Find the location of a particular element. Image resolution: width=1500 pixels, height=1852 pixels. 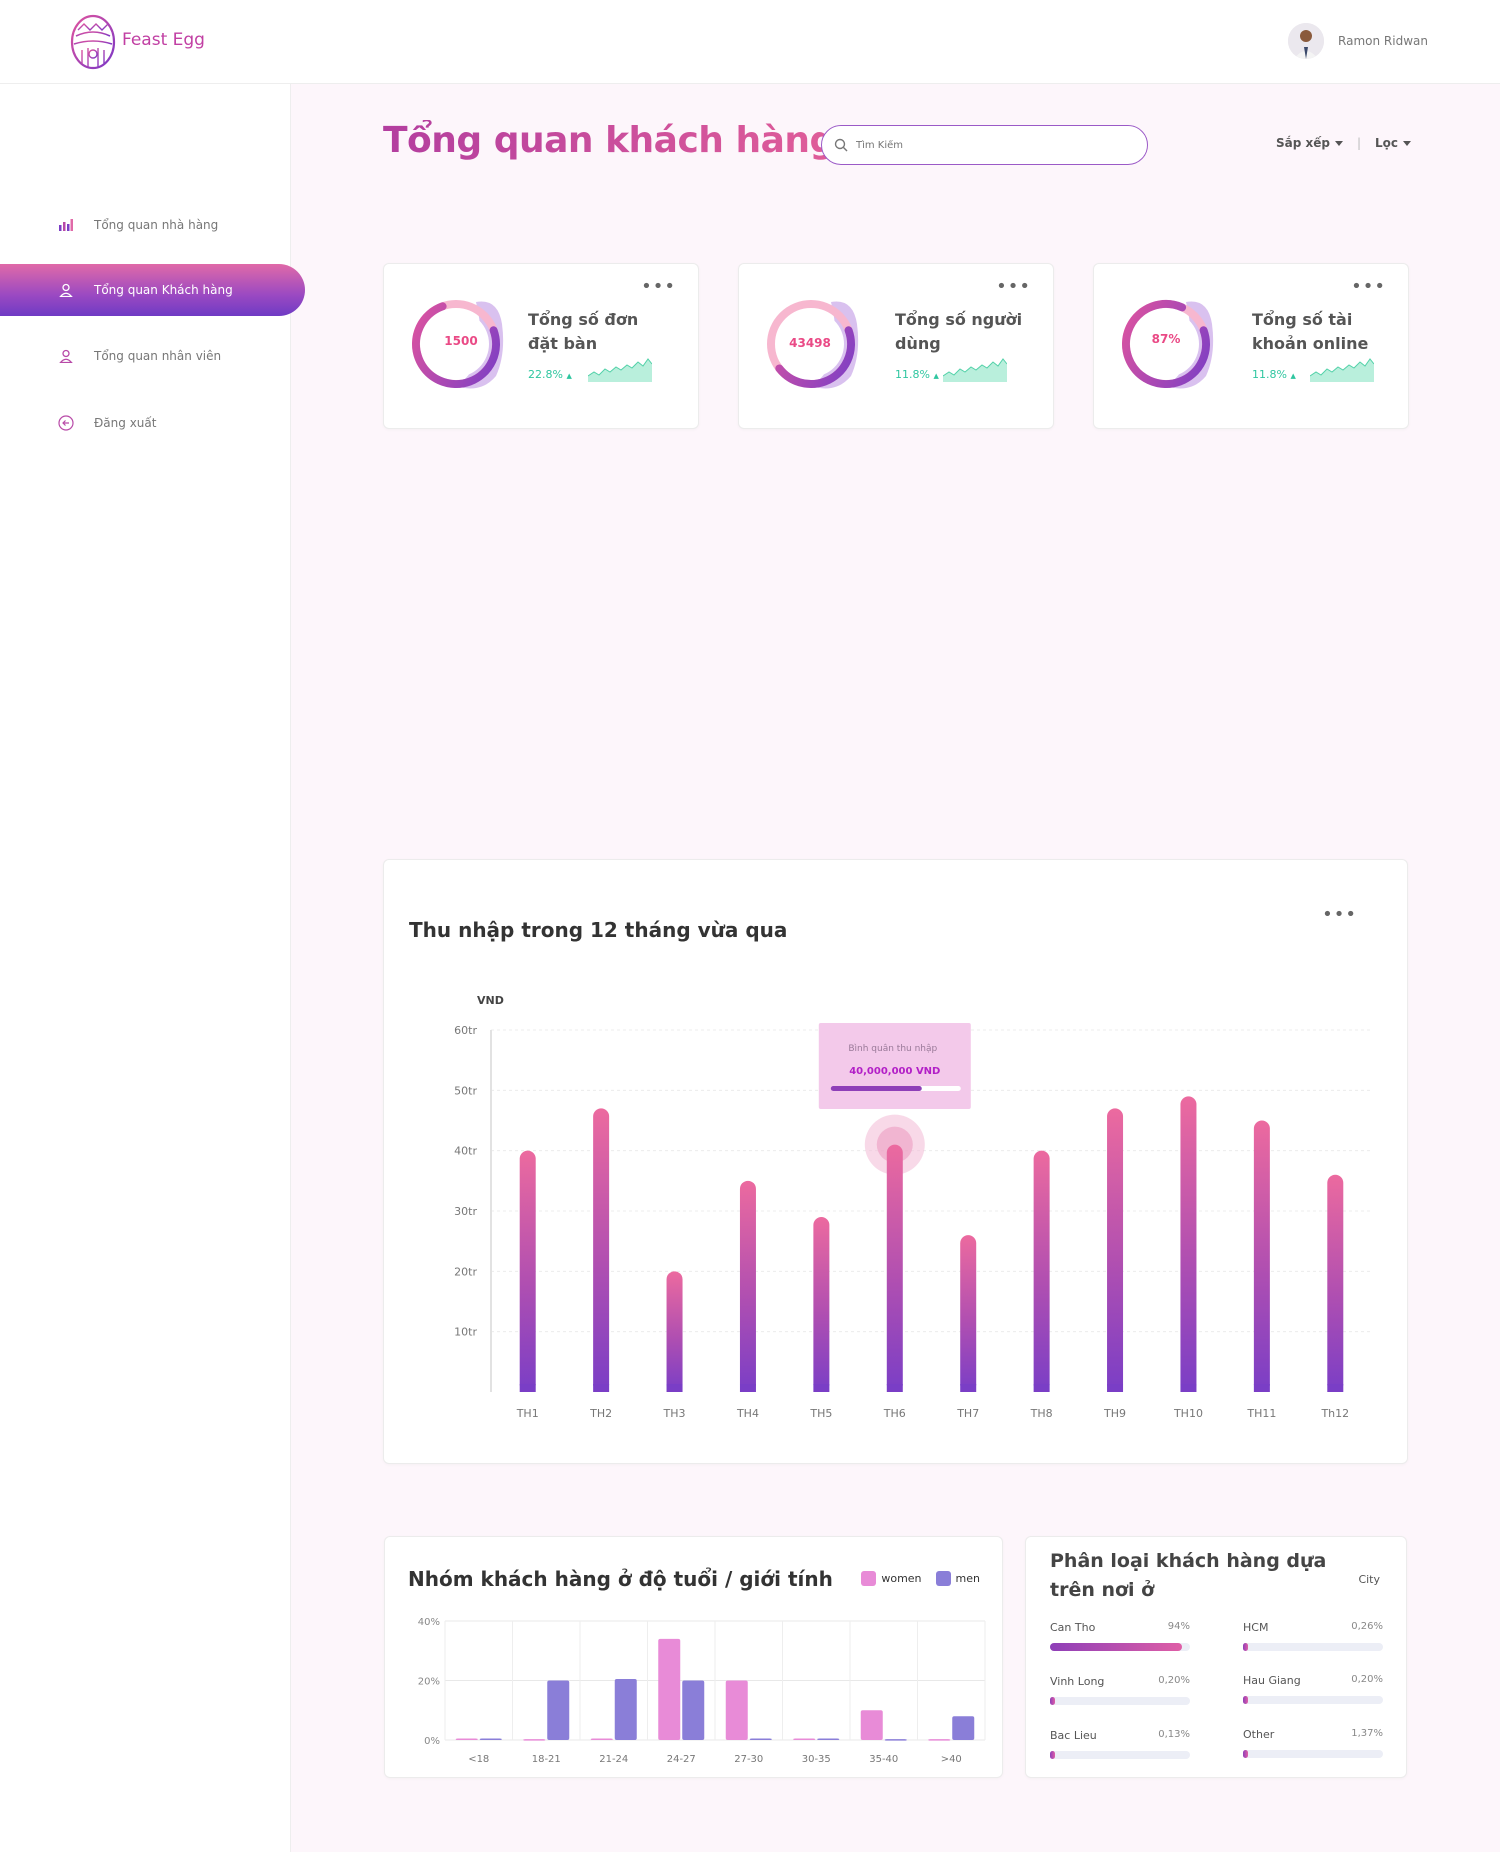

city-pct: 1,37% is located at coordinates (1367, 1733).